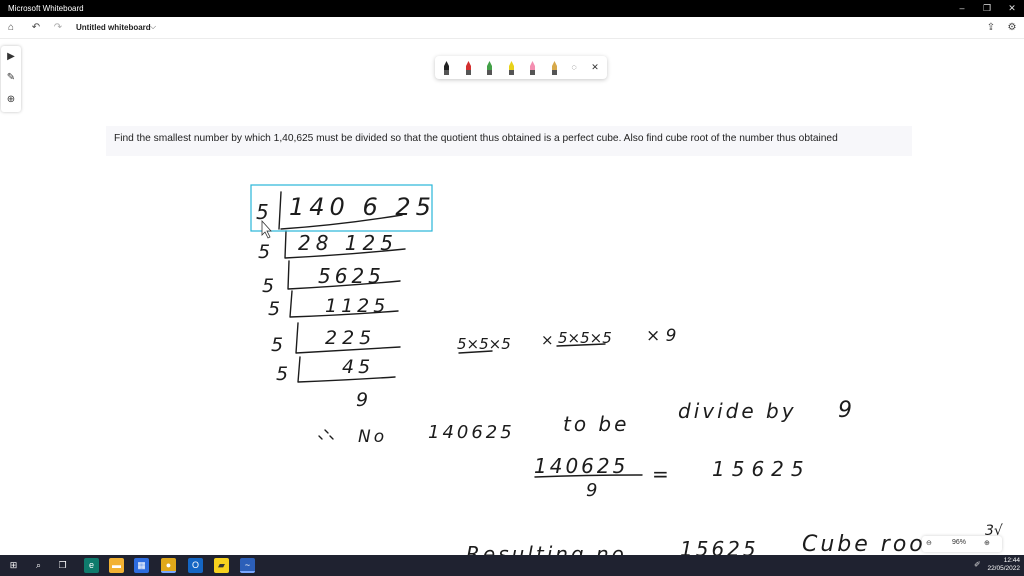 This screenshot has height=576, width=1024. What do you see at coordinates (991, 28) in the screenshot?
I see `share-icon: ⇪` at bounding box center [991, 28].